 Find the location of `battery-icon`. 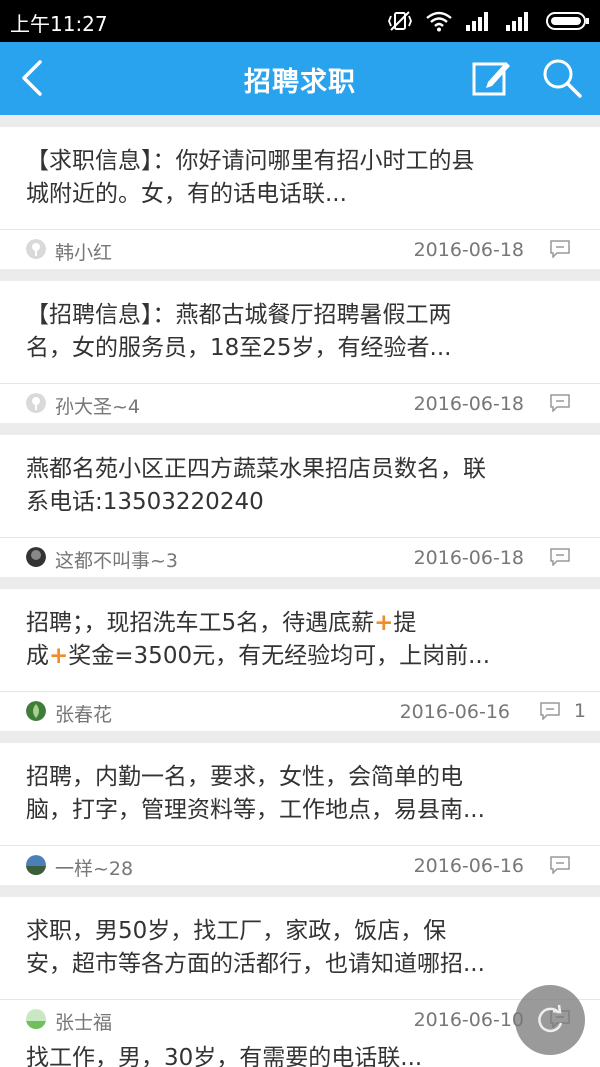

battery-icon is located at coordinates (567, 21).